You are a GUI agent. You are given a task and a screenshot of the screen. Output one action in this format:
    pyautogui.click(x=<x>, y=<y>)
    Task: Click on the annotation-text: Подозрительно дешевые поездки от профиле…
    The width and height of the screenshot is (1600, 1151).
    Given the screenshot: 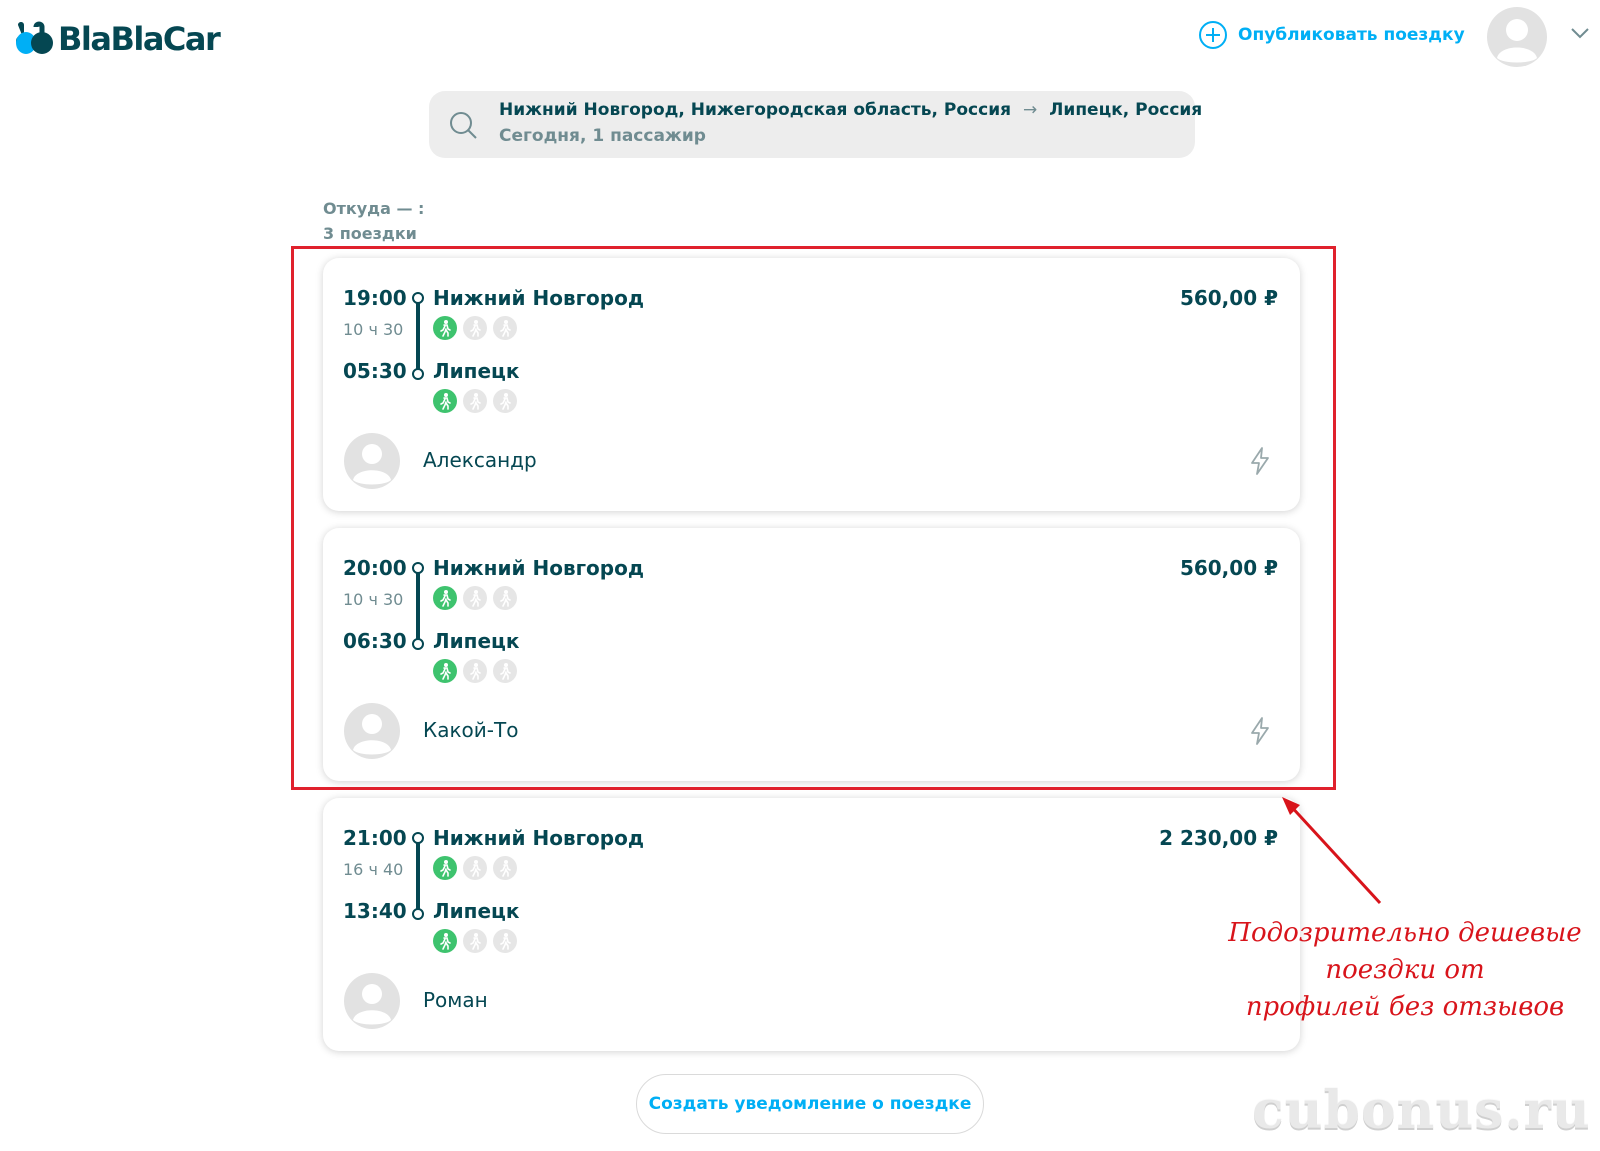 What is the action you would take?
    pyautogui.click(x=1405, y=970)
    